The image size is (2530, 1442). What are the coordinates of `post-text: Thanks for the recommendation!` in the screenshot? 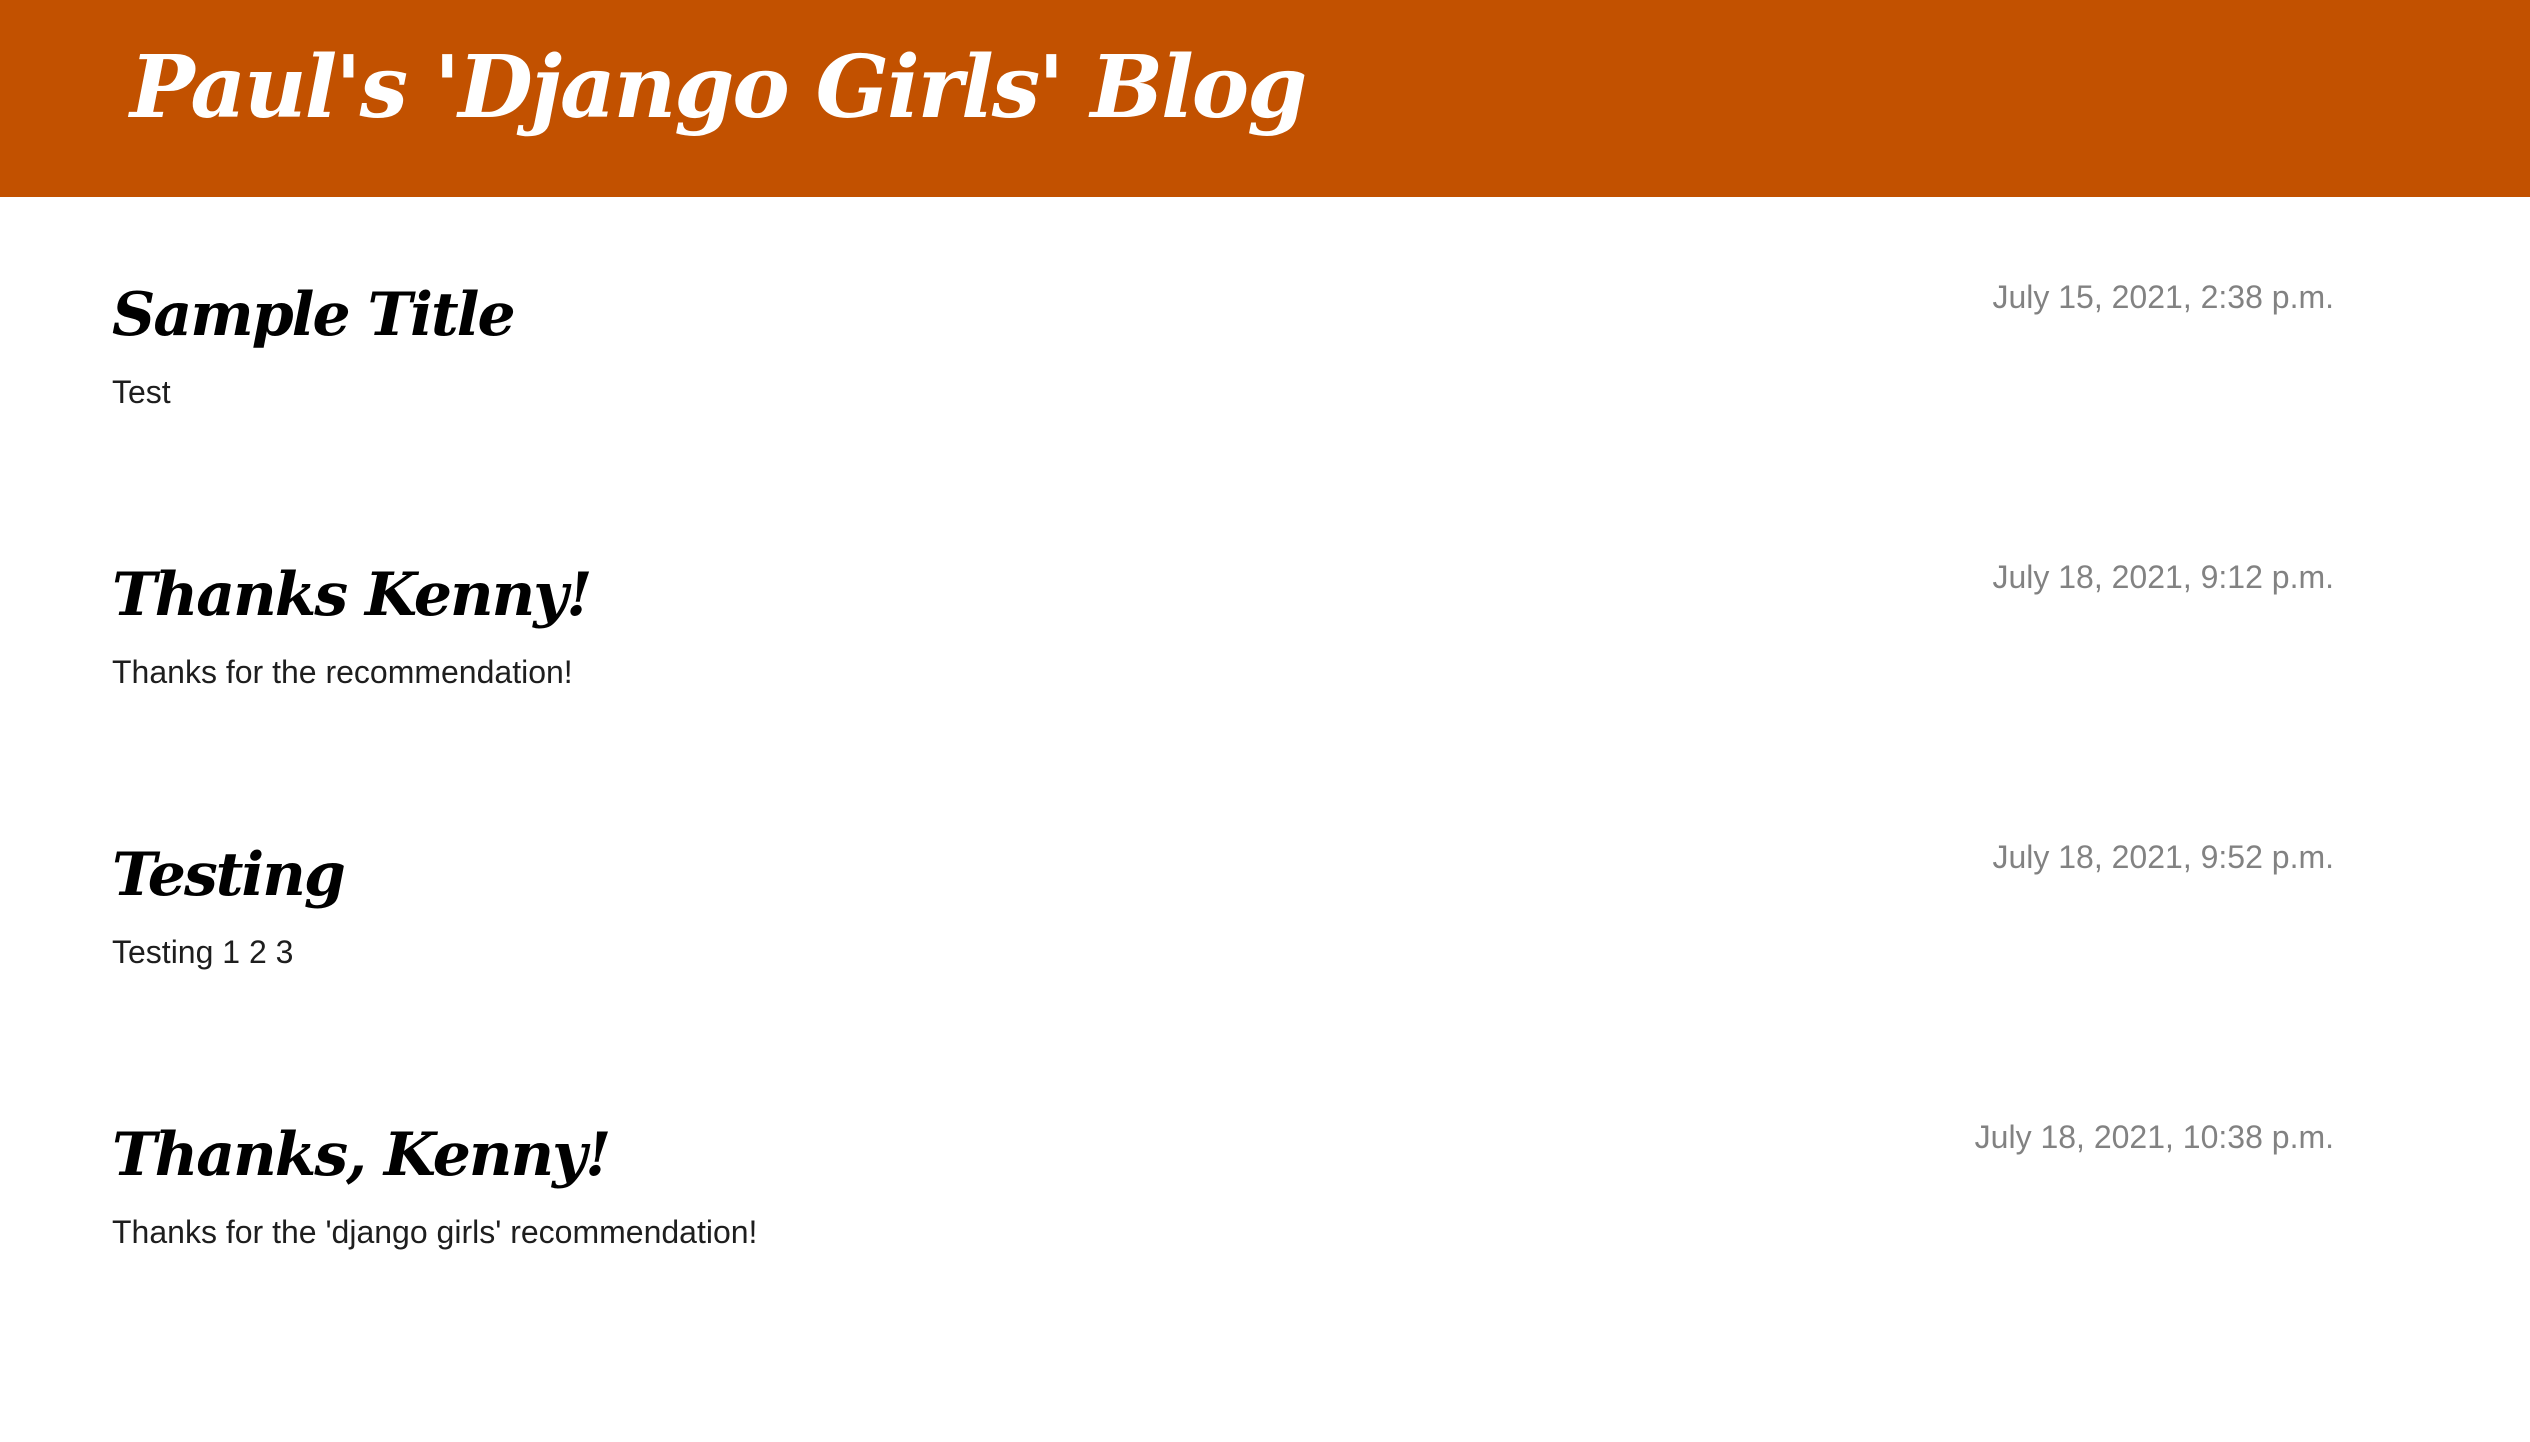 It's located at (342, 672).